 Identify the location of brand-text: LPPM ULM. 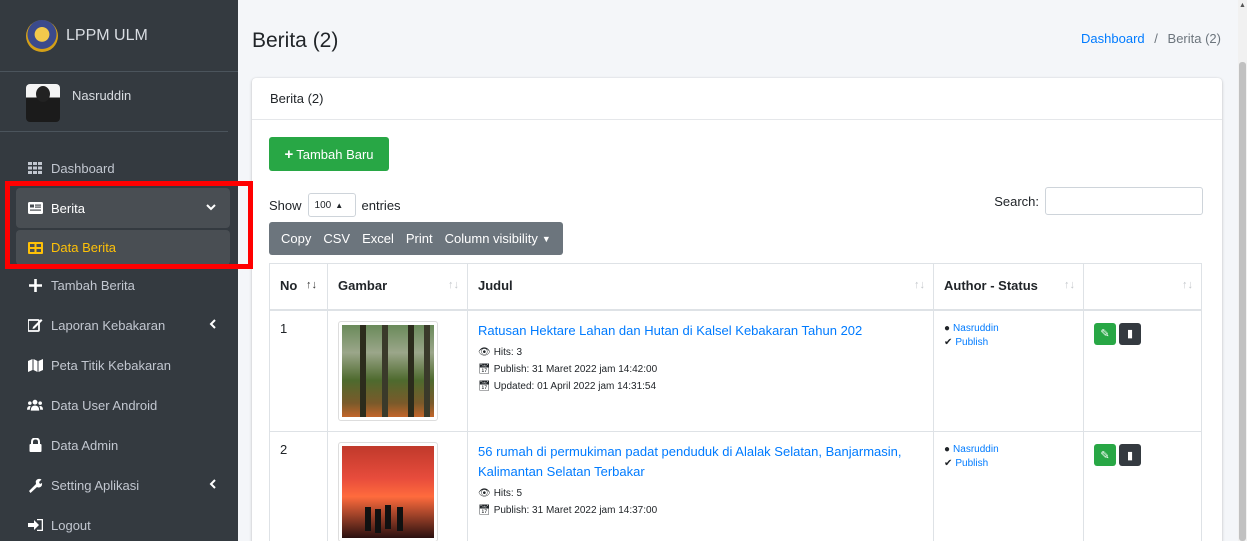
(107, 35).